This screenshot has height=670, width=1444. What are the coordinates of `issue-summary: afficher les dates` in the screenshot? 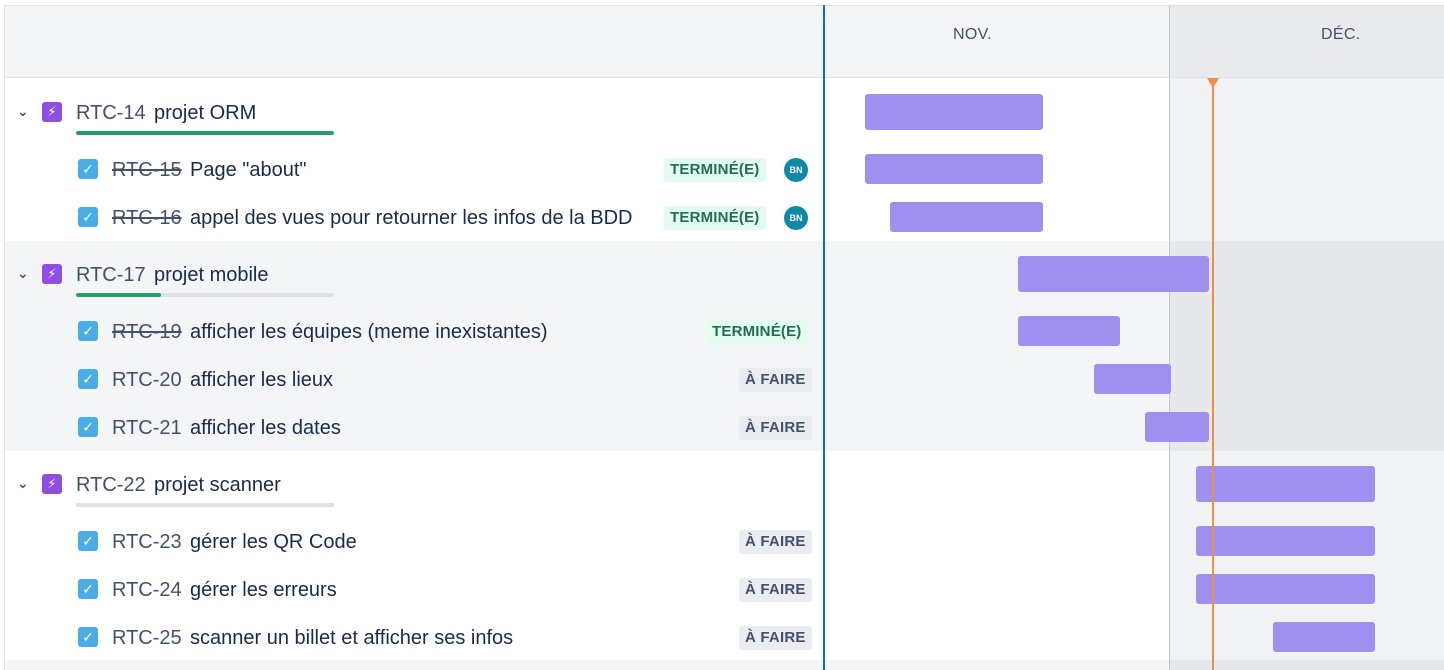 It's located at (265, 428).